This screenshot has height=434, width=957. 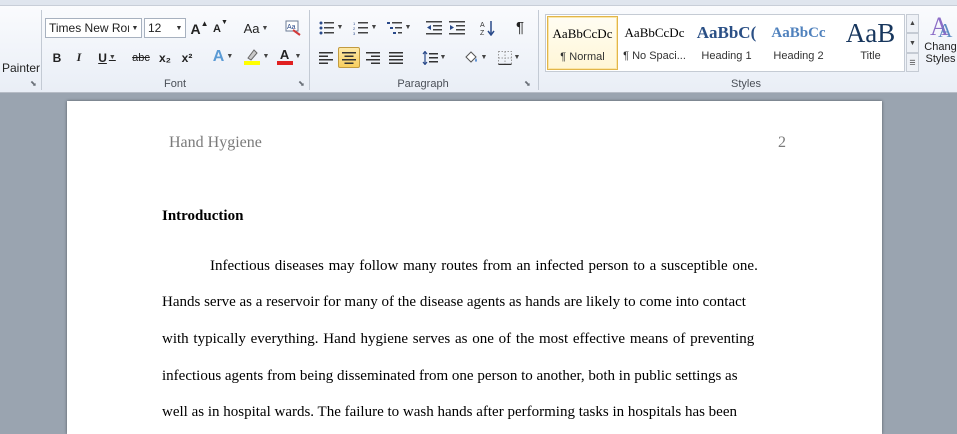 What do you see at coordinates (284, 62) in the screenshot?
I see `font-color-swatch` at bounding box center [284, 62].